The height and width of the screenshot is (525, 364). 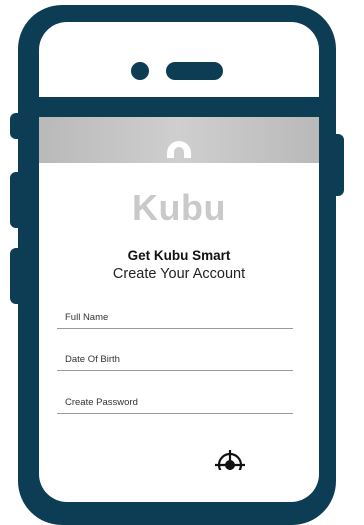 I want to click on page-headline: Get Kubu Smart, so click(x=179, y=255).